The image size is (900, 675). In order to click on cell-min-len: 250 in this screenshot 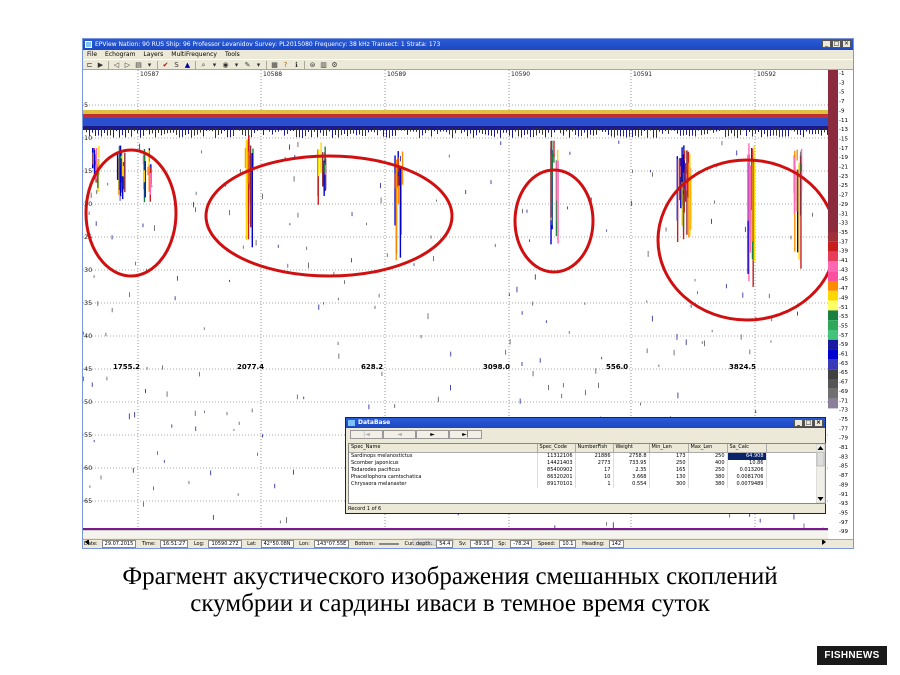, I will do `click(669, 463)`.